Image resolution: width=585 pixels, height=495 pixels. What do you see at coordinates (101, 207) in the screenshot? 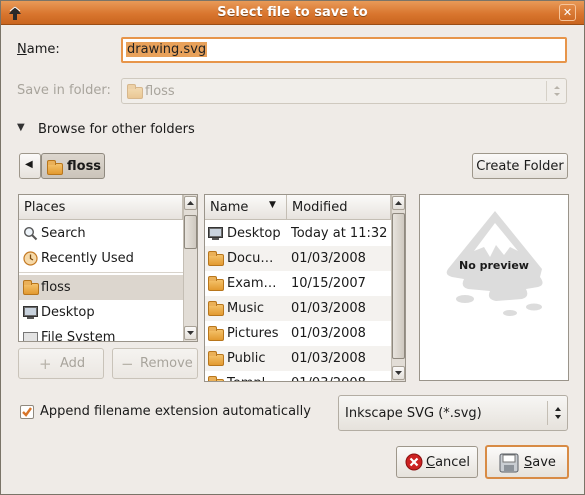
I see `places-header: Places` at bounding box center [101, 207].